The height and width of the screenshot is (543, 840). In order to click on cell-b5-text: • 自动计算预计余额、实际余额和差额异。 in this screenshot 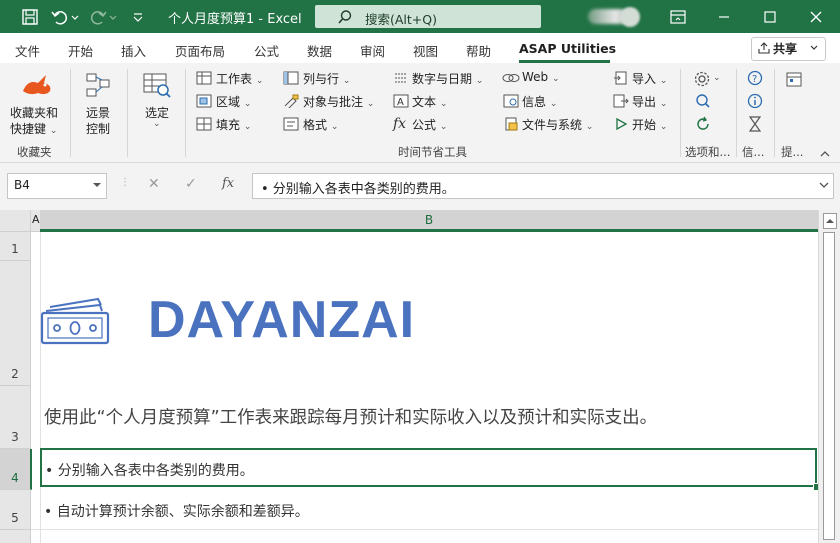, I will do `click(176, 511)`.